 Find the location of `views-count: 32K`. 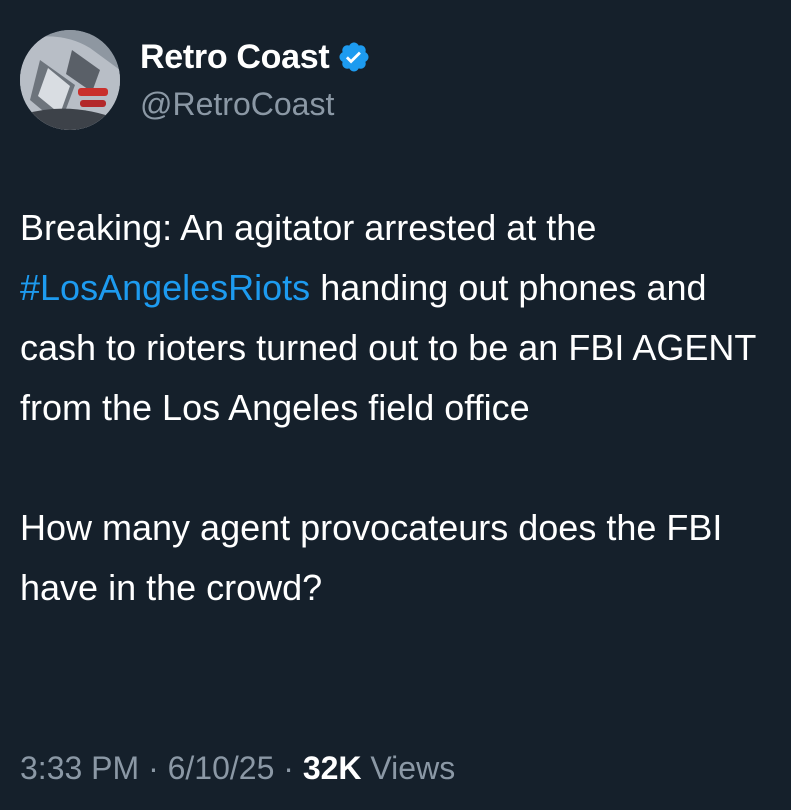

views-count: 32K is located at coordinates (332, 768).